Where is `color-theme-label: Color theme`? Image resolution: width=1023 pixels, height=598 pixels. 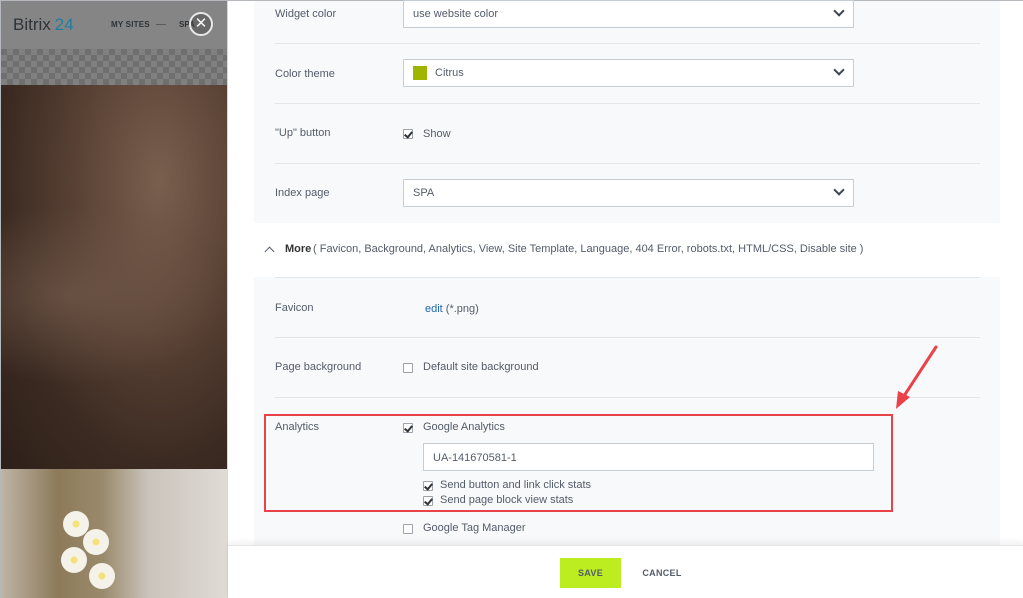
color-theme-label: Color theme is located at coordinates (305, 74).